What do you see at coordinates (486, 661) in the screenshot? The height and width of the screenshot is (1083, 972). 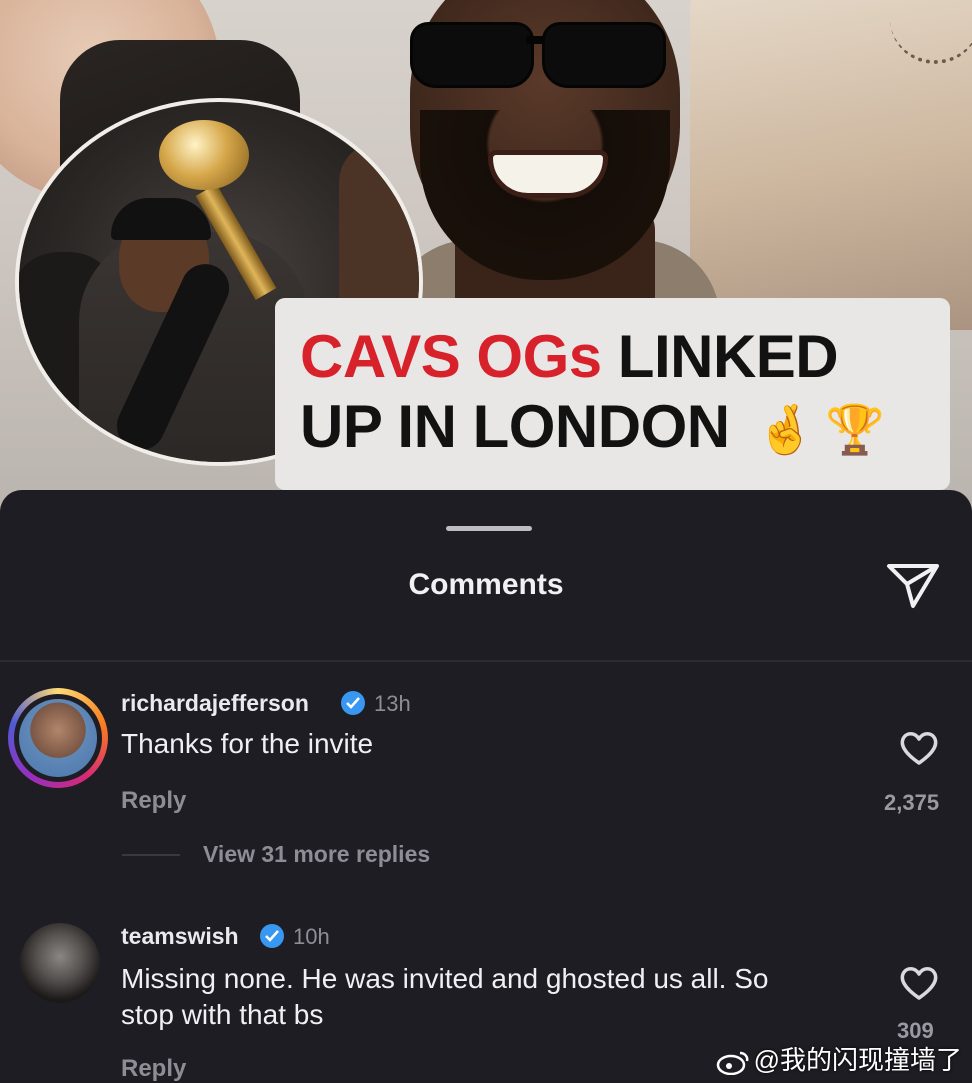 I see `divider` at bounding box center [486, 661].